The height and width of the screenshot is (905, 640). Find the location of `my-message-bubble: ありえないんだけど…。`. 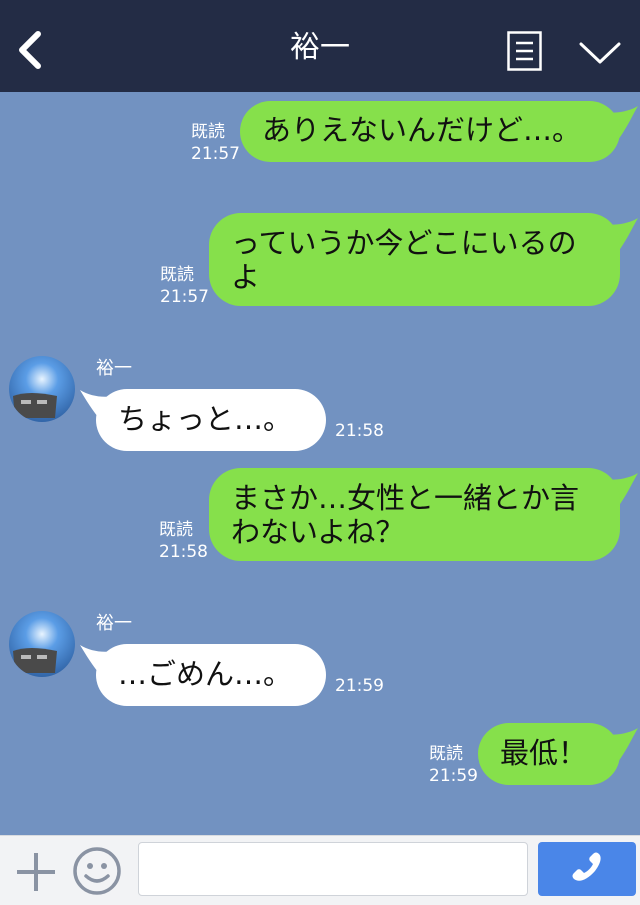

my-message-bubble: ありえないんだけど…。 is located at coordinates (430, 131).